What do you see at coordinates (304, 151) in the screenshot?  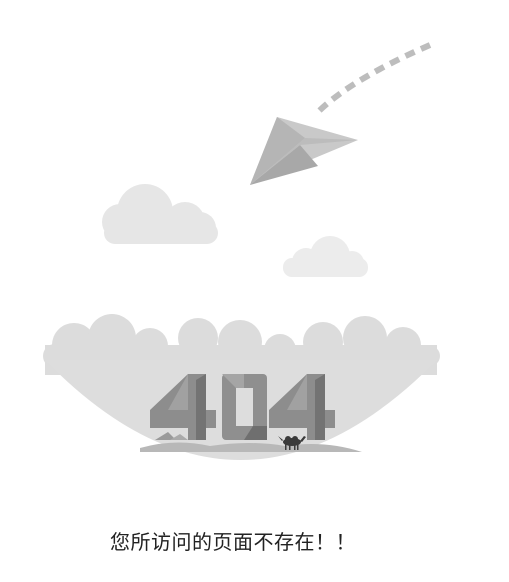 I see `paper-plane-icon` at bounding box center [304, 151].